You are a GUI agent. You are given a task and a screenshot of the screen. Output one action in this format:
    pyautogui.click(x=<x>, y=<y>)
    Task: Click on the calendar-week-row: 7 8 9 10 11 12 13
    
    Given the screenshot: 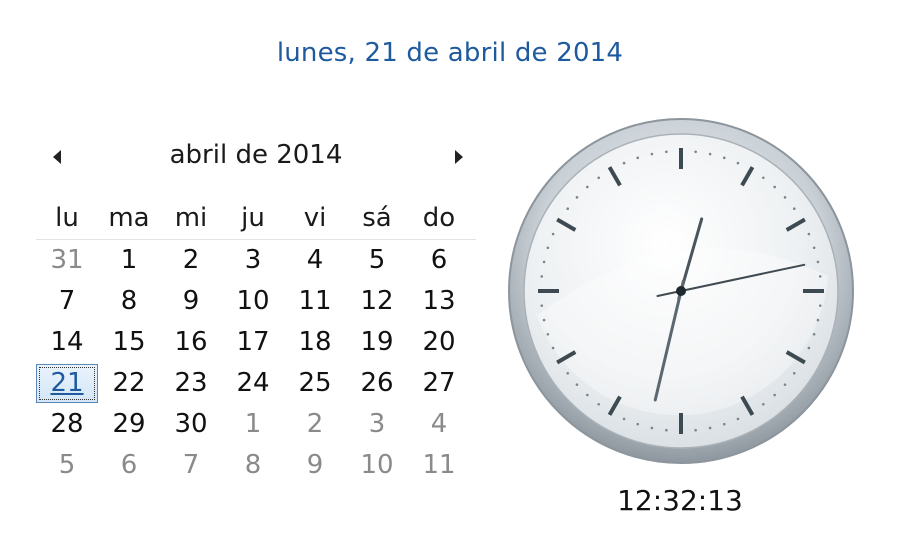 What is the action you would take?
    pyautogui.click(x=256, y=301)
    